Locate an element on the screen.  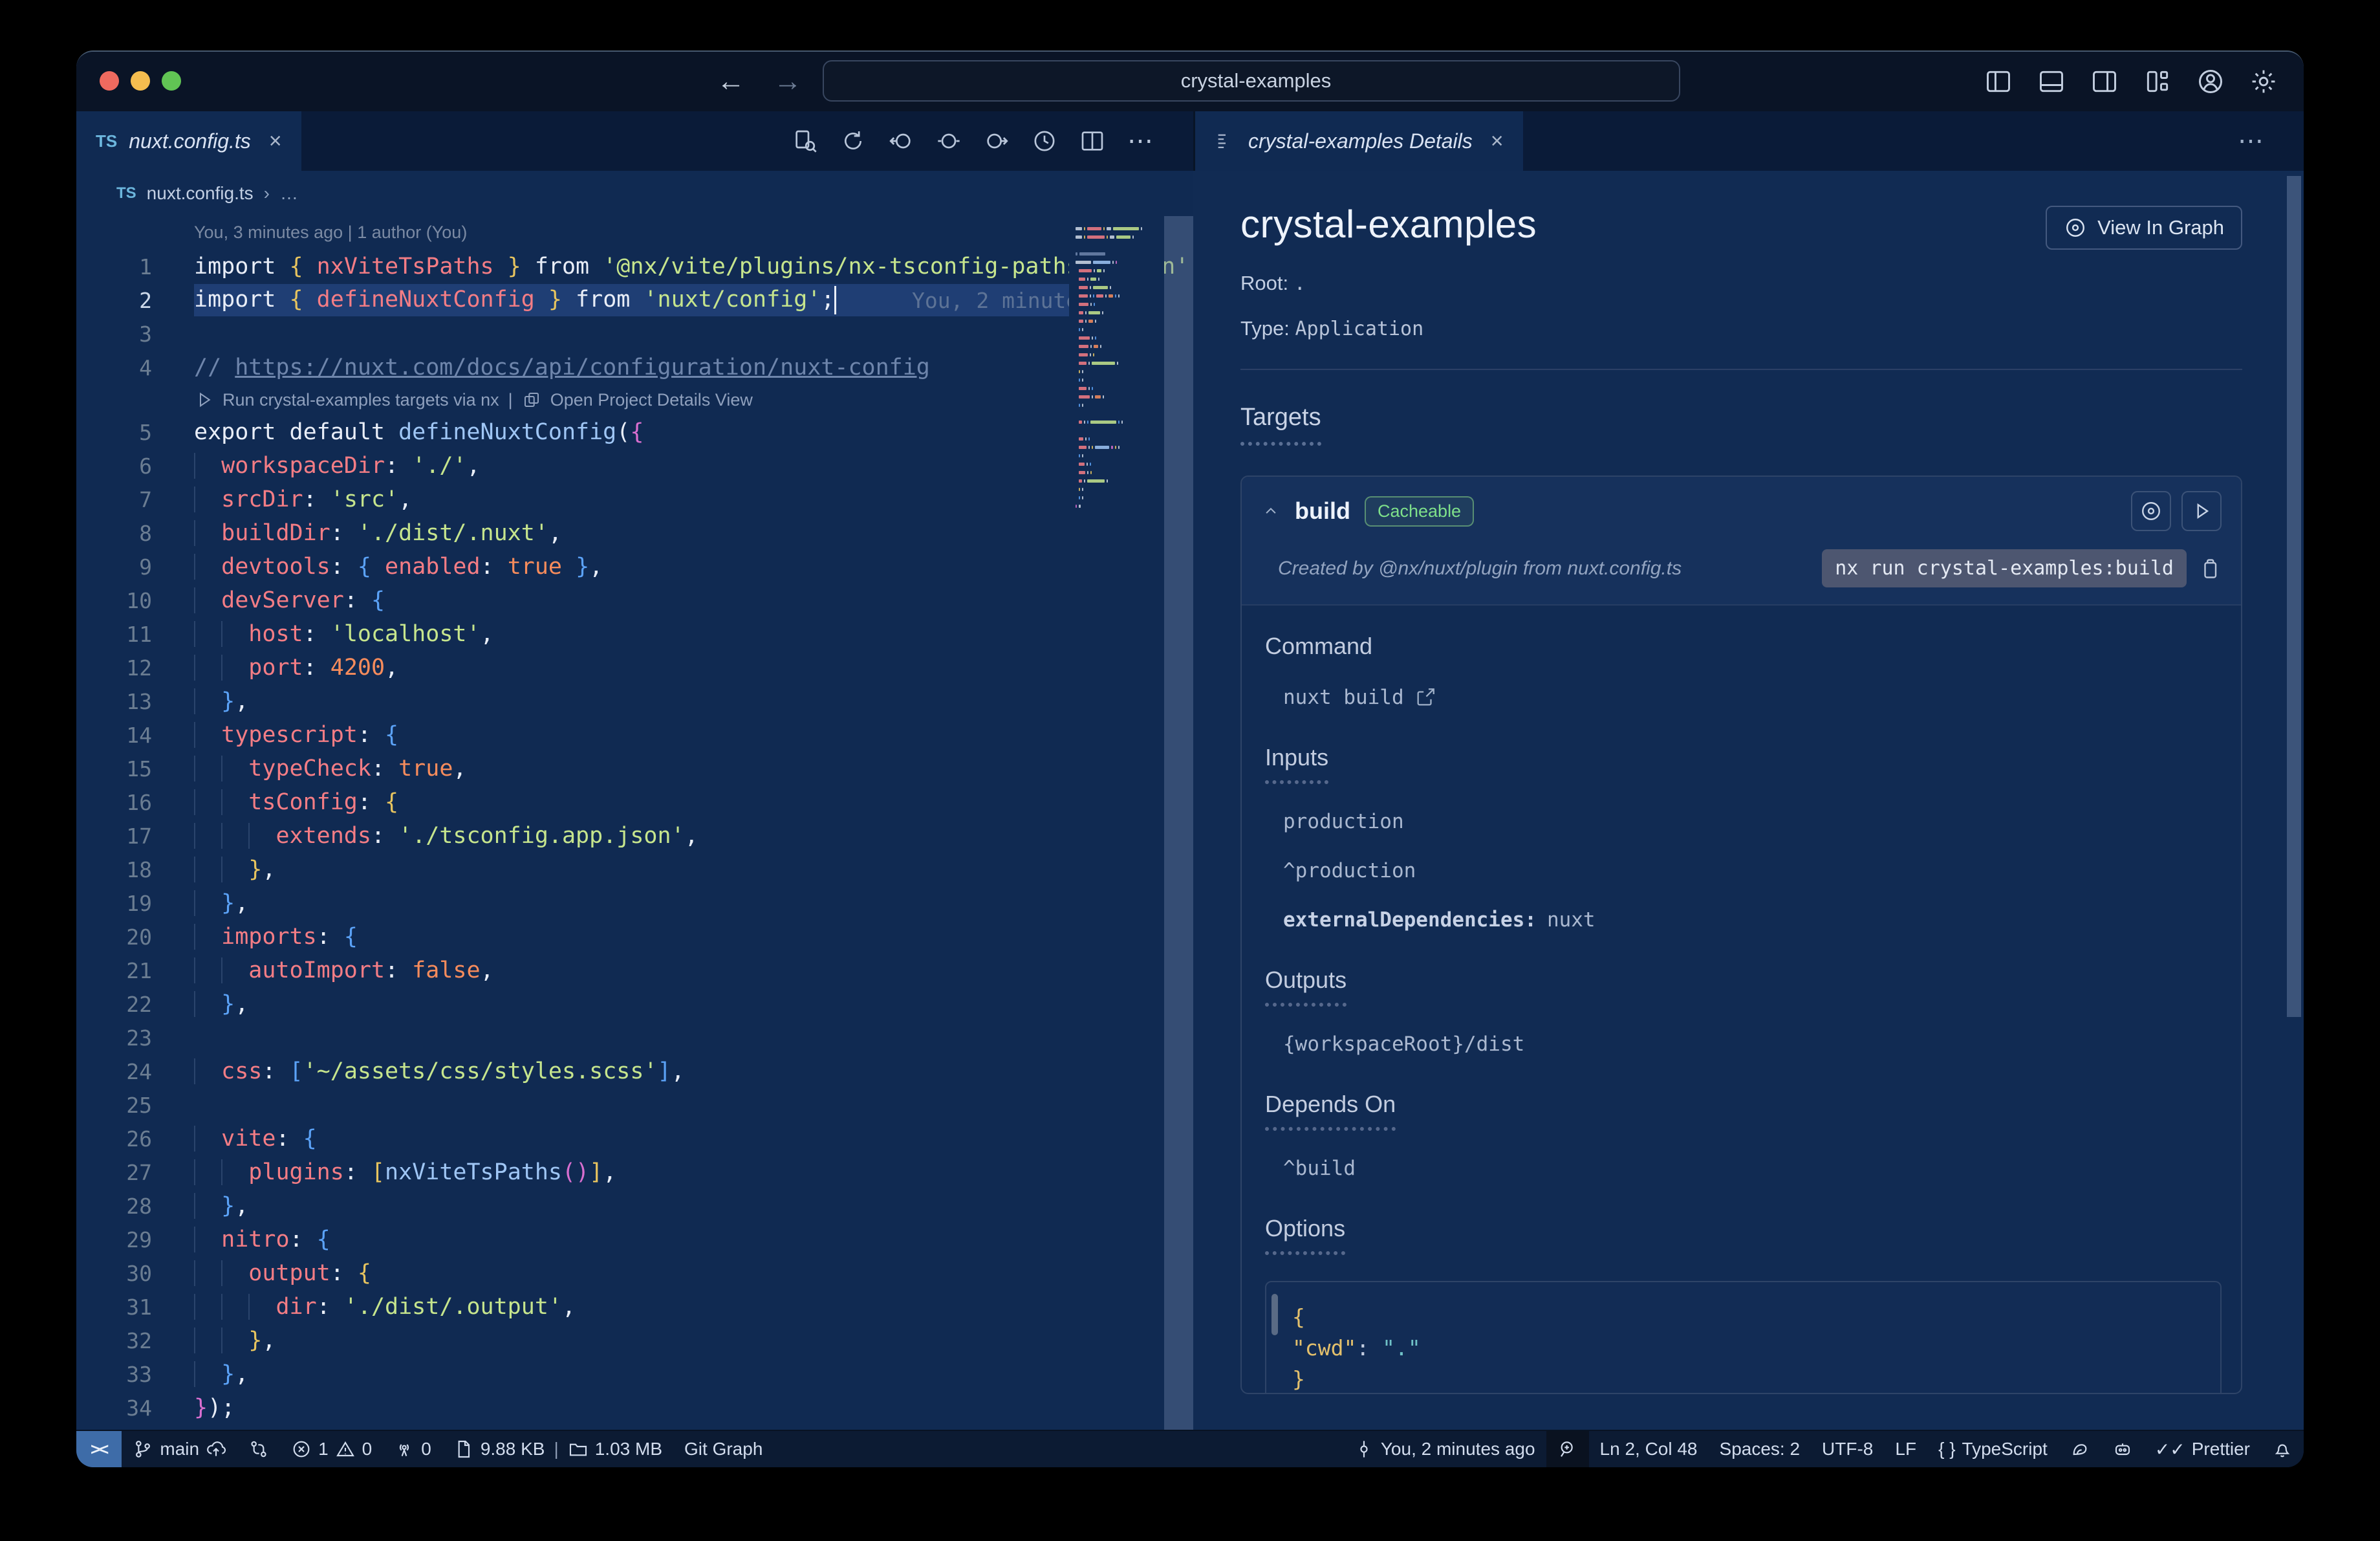
minimap is located at coordinates (1116, 371).